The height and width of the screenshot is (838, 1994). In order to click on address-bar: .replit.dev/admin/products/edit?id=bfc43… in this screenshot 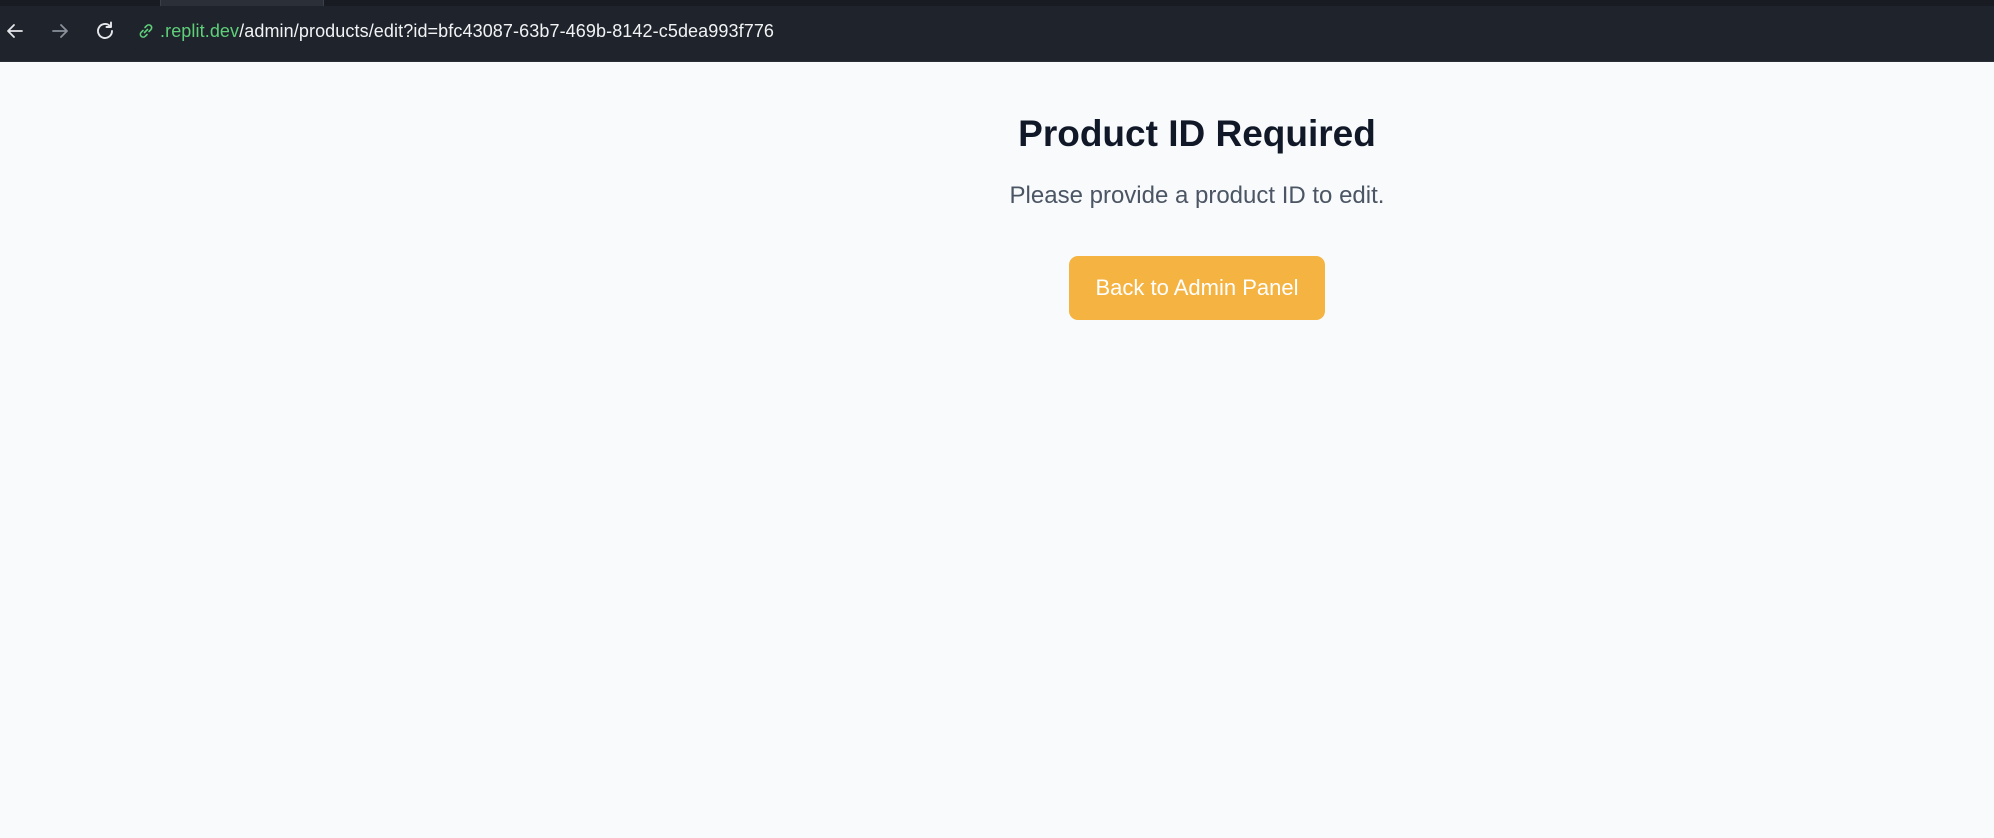, I will do `click(1060, 31)`.